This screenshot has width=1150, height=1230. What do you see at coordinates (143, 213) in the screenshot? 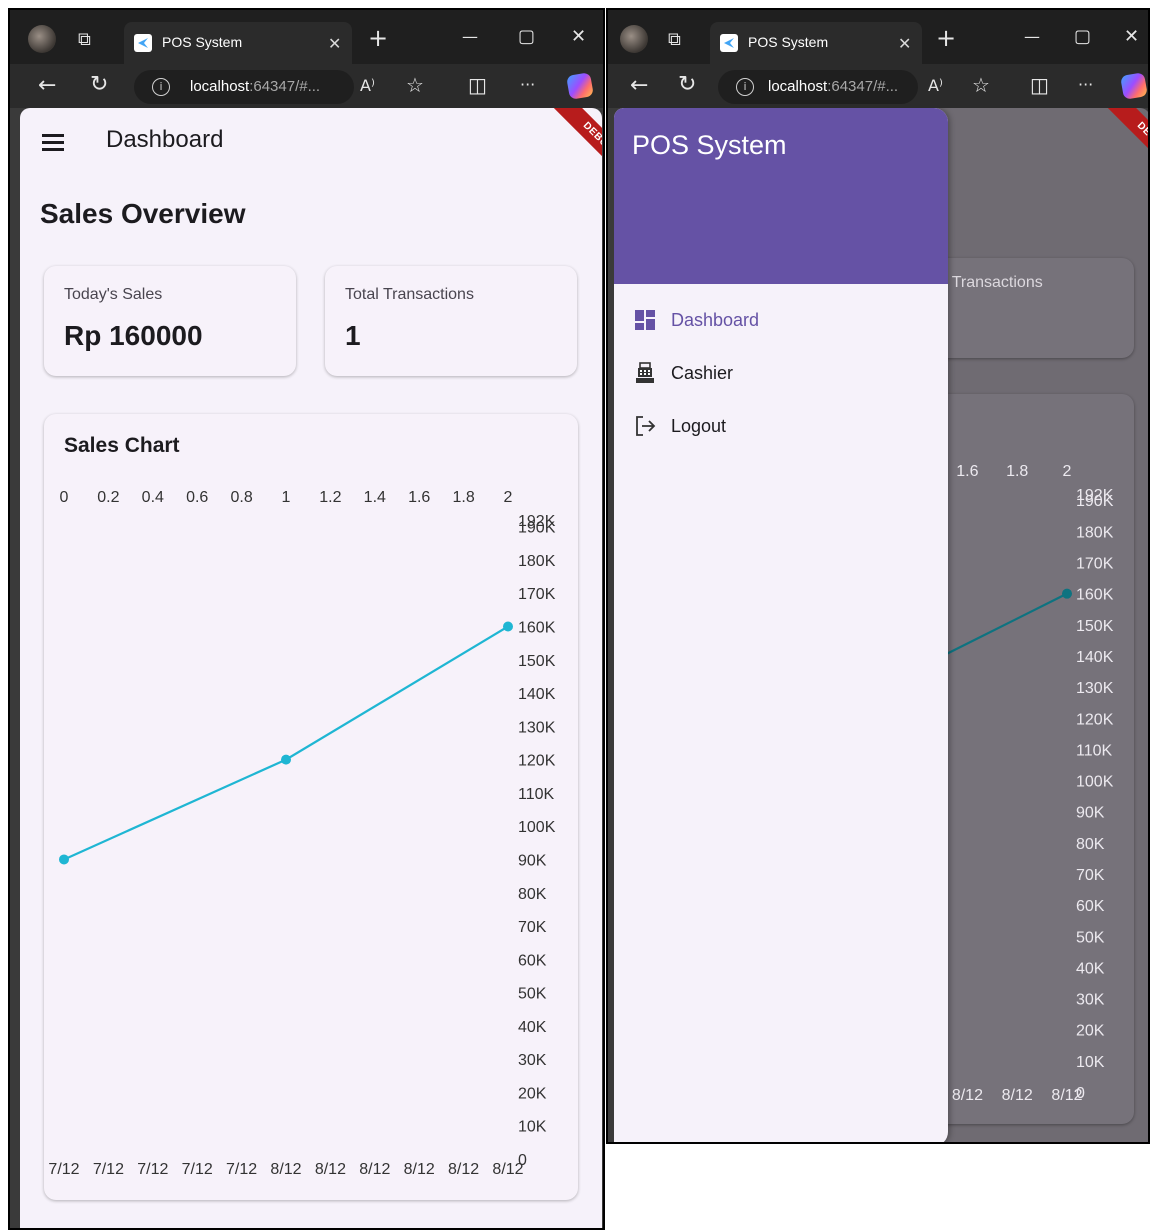
I see `section-title: Sales Overview` at bounding box center [143, 213].